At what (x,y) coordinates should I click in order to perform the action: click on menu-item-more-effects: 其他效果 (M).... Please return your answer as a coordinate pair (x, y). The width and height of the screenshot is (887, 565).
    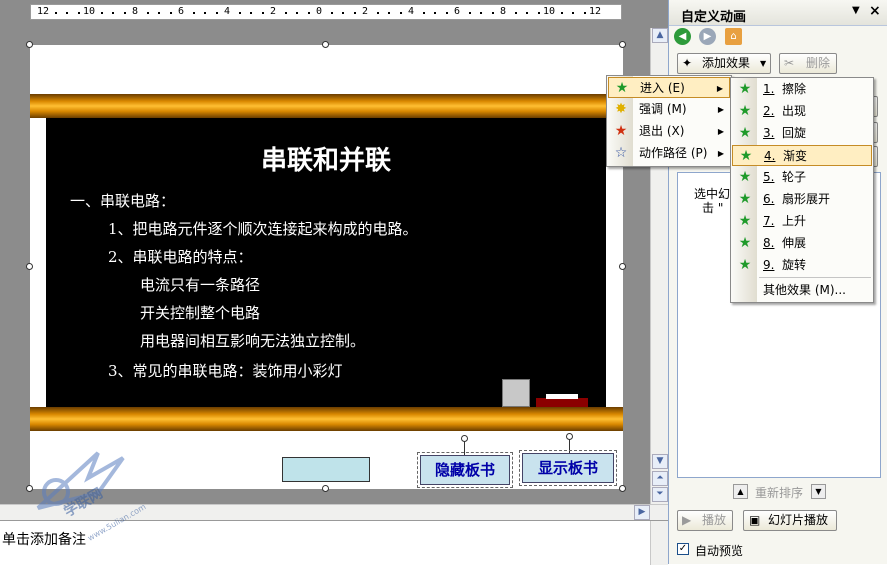
    Looking at the image, I should click on (802, 290).